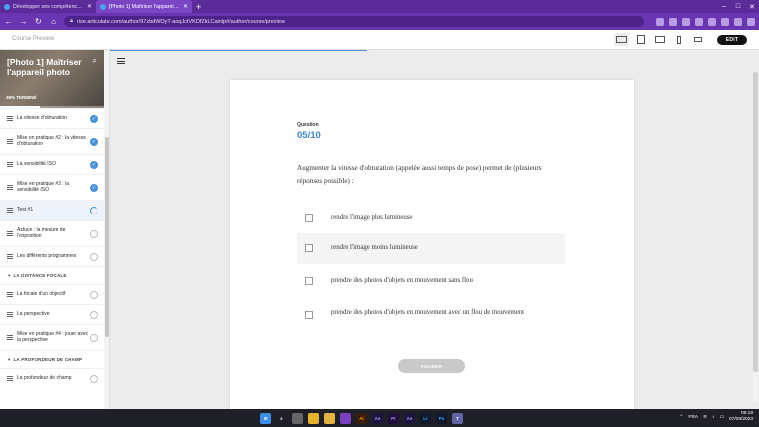 The image size is (759, 427). Describe the element at coordinates (103, 6) in the screenshot. I see `tab-favicon-icon` at that location.